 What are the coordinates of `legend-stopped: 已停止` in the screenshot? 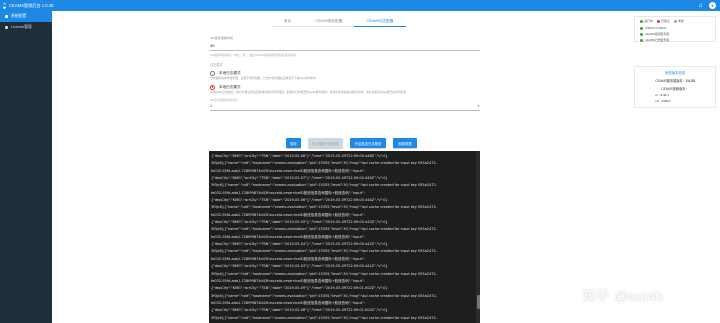 It's located at (663, 21).